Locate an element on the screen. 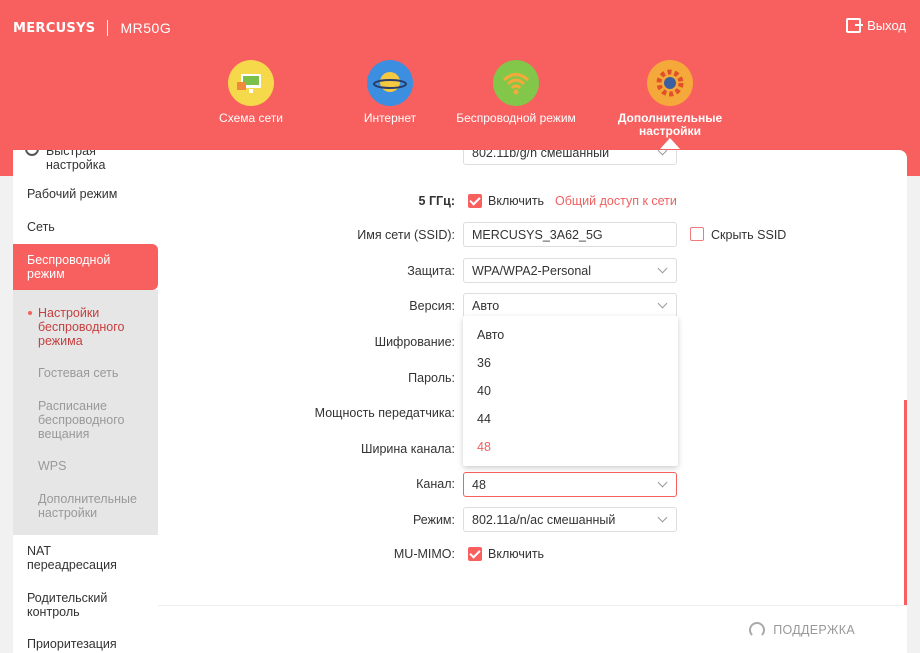  mumimo-enable-label: Включить is located at coordinates (516, 554).